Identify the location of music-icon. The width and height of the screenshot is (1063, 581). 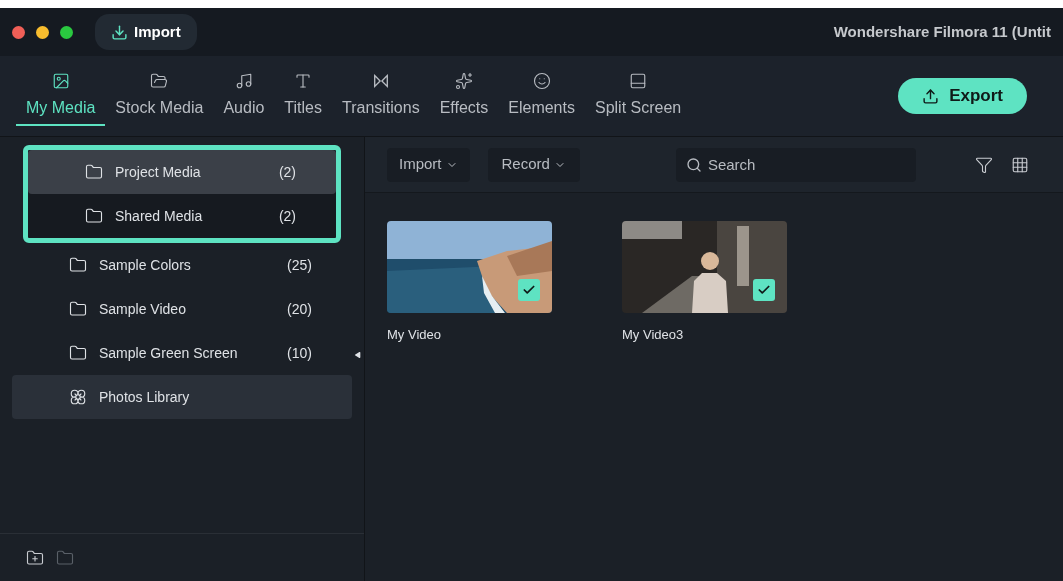
(243, 81).